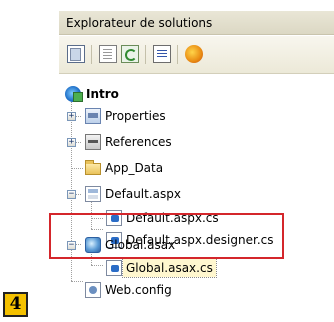 This screenshot has width=334, height=322. I want to click on view-code-icon, so click(162, 54).